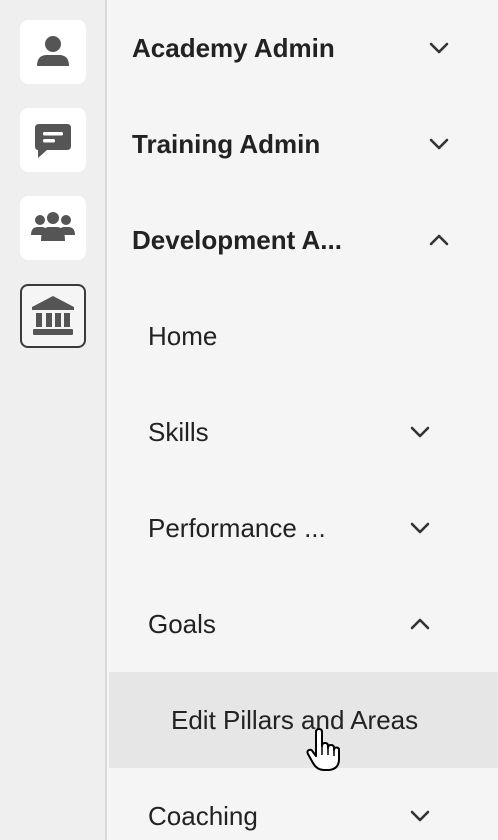  Describe the element at coordinates (303, 336) in the screenshot. I see `submenu-home: Home` at that location.